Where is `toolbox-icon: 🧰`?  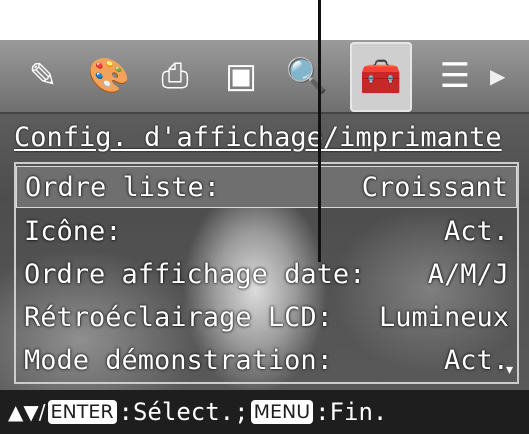
toolbox-icon: 🧰 is located at coordinates (381, 77).